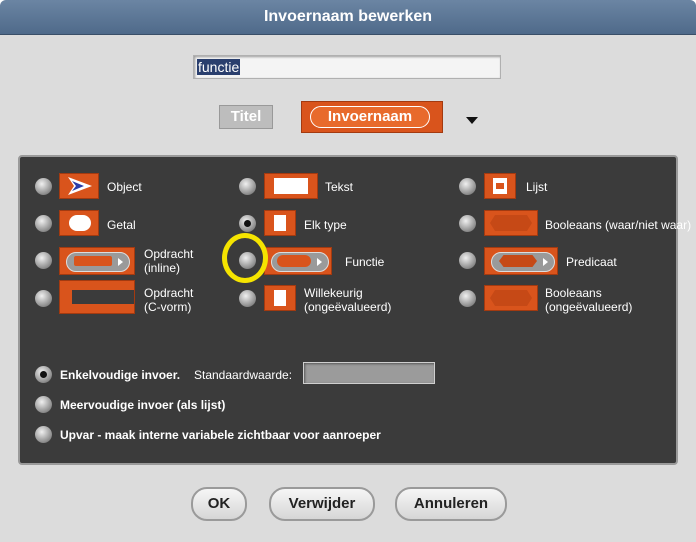 The image size is (696, 542). I want to click on type-opdracht-c-line1: Opdracht, so click(169, 293).